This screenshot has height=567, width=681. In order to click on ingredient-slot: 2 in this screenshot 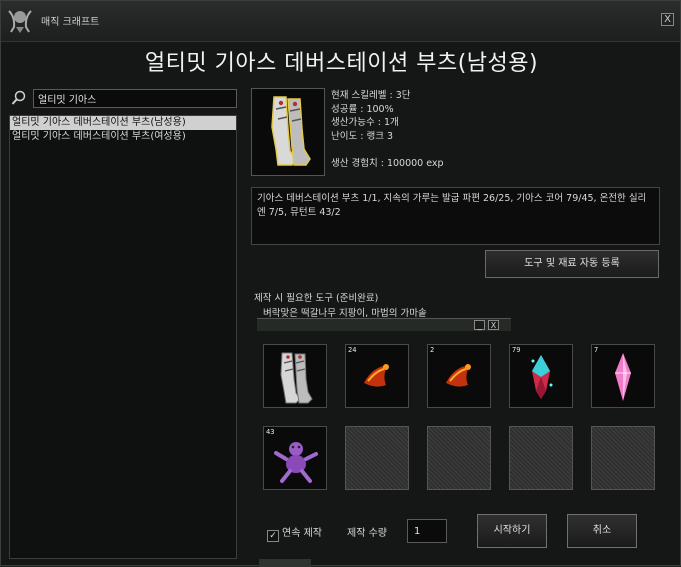, I will do `click(459, 376)`.